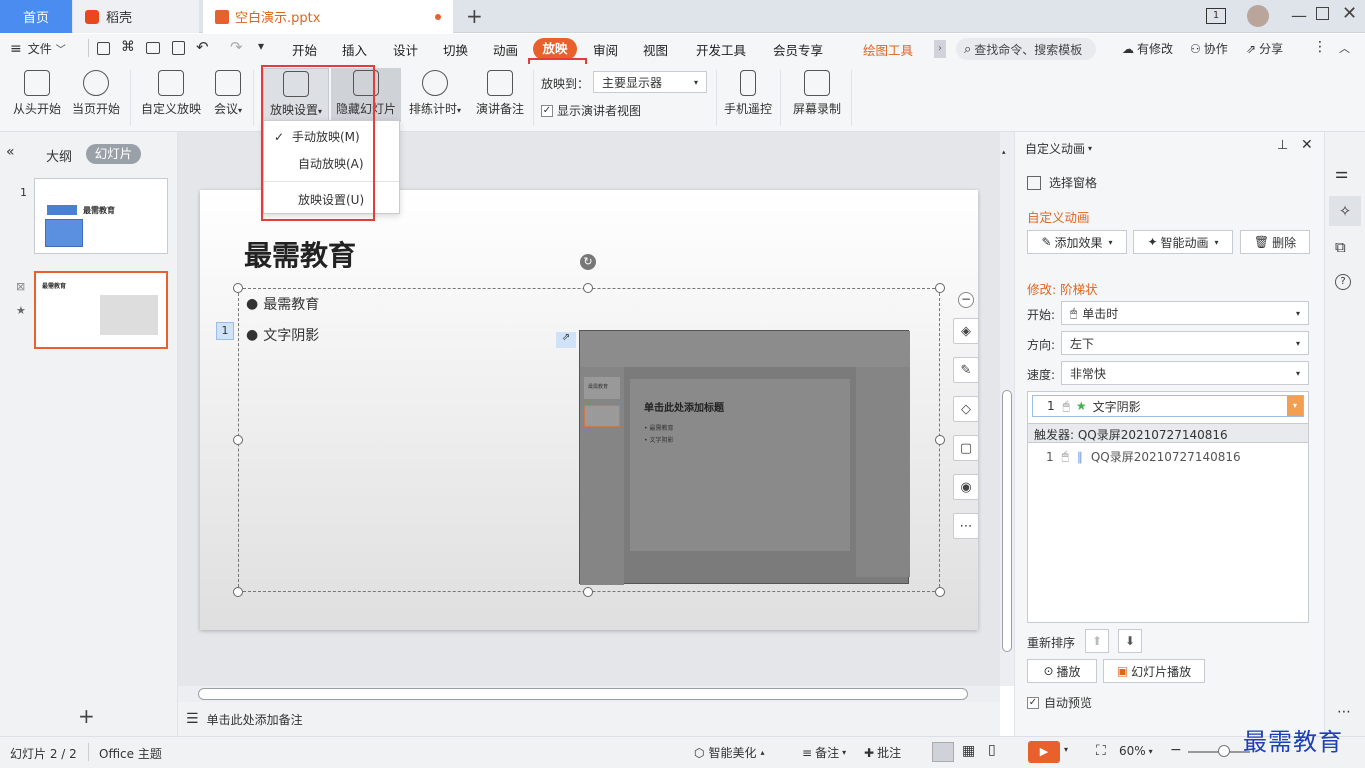  Describe the element at coordinates (59, 155) in the screenshot. I see `tab-outline: 大纲` at that location.